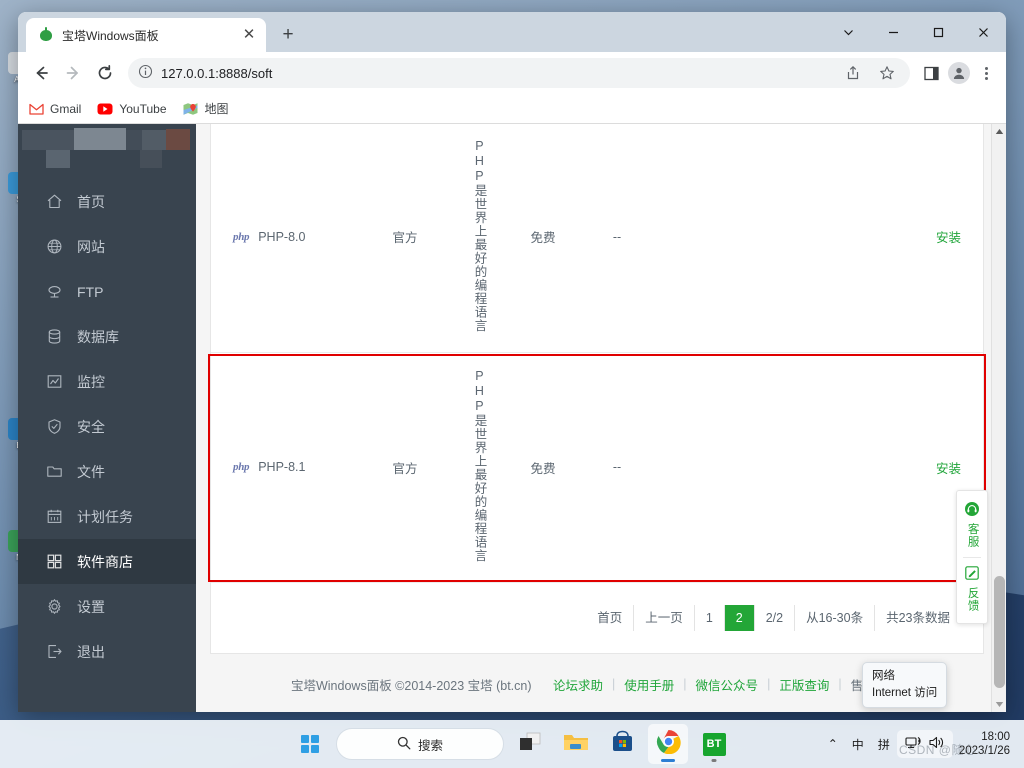 This screenshot has height=768, width=1024. I want to click on taskbar-clock: 18:00 2023/1/26, so click(985, 744).